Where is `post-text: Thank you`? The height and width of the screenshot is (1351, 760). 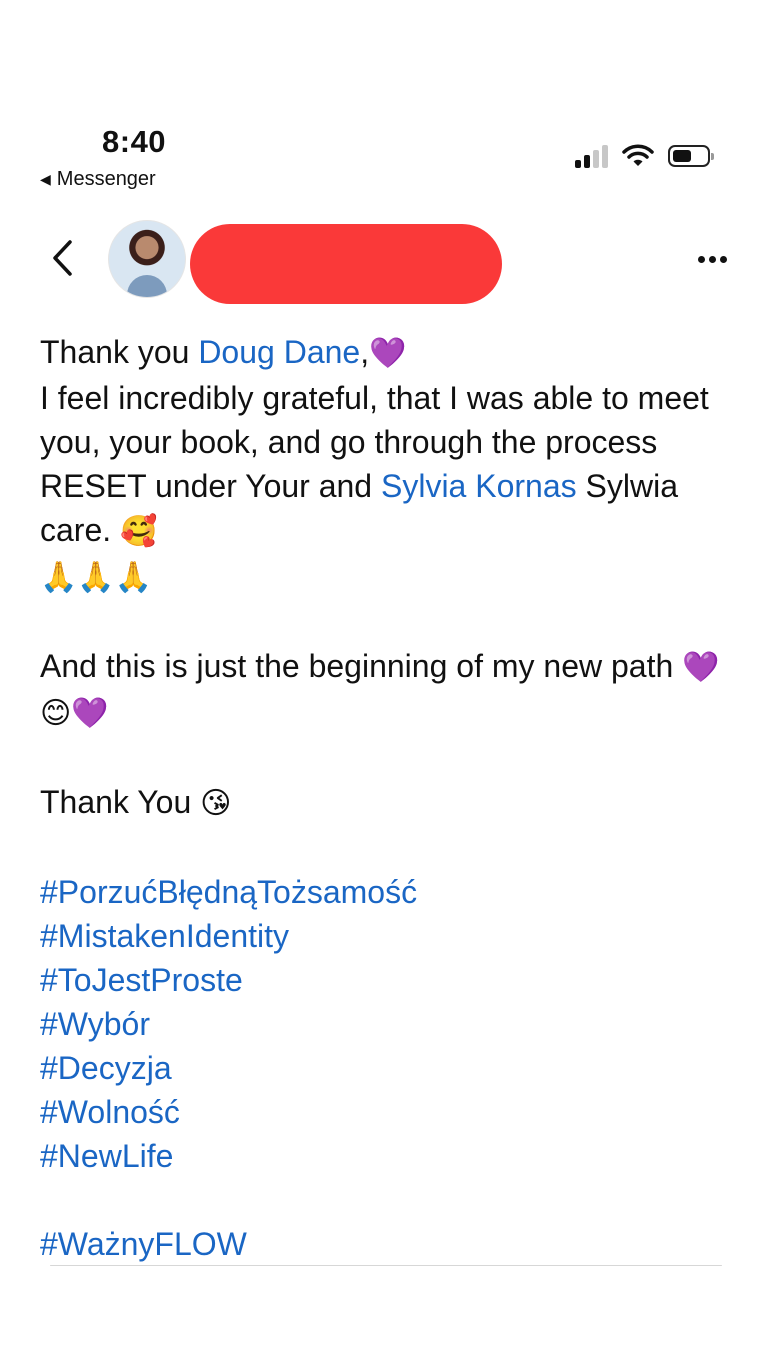
post-text: Thank you is located at coordinates (119, 352).